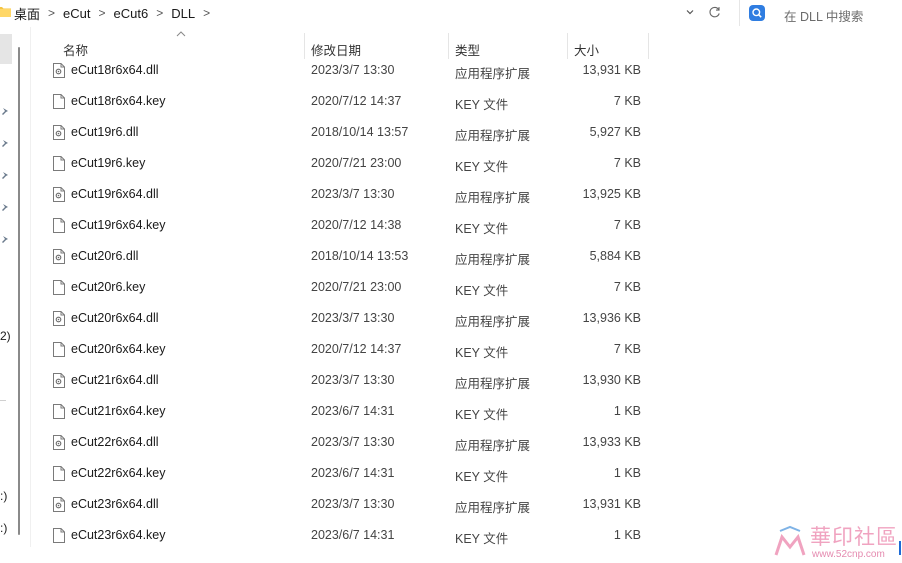  Describe the element at coordinates (115, 318) in the screenshot. I see `file-name: eCut20r6x64.dll` at that location.